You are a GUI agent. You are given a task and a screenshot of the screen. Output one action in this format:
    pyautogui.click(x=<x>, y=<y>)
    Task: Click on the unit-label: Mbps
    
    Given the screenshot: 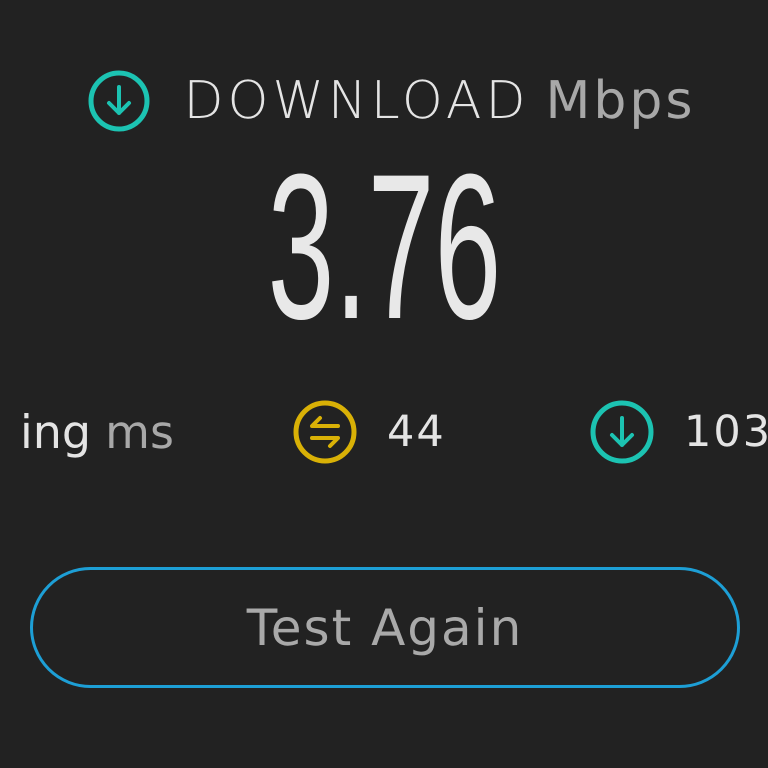 What is the action you would take?
    pyautogui.click(x=621, y=101)
    